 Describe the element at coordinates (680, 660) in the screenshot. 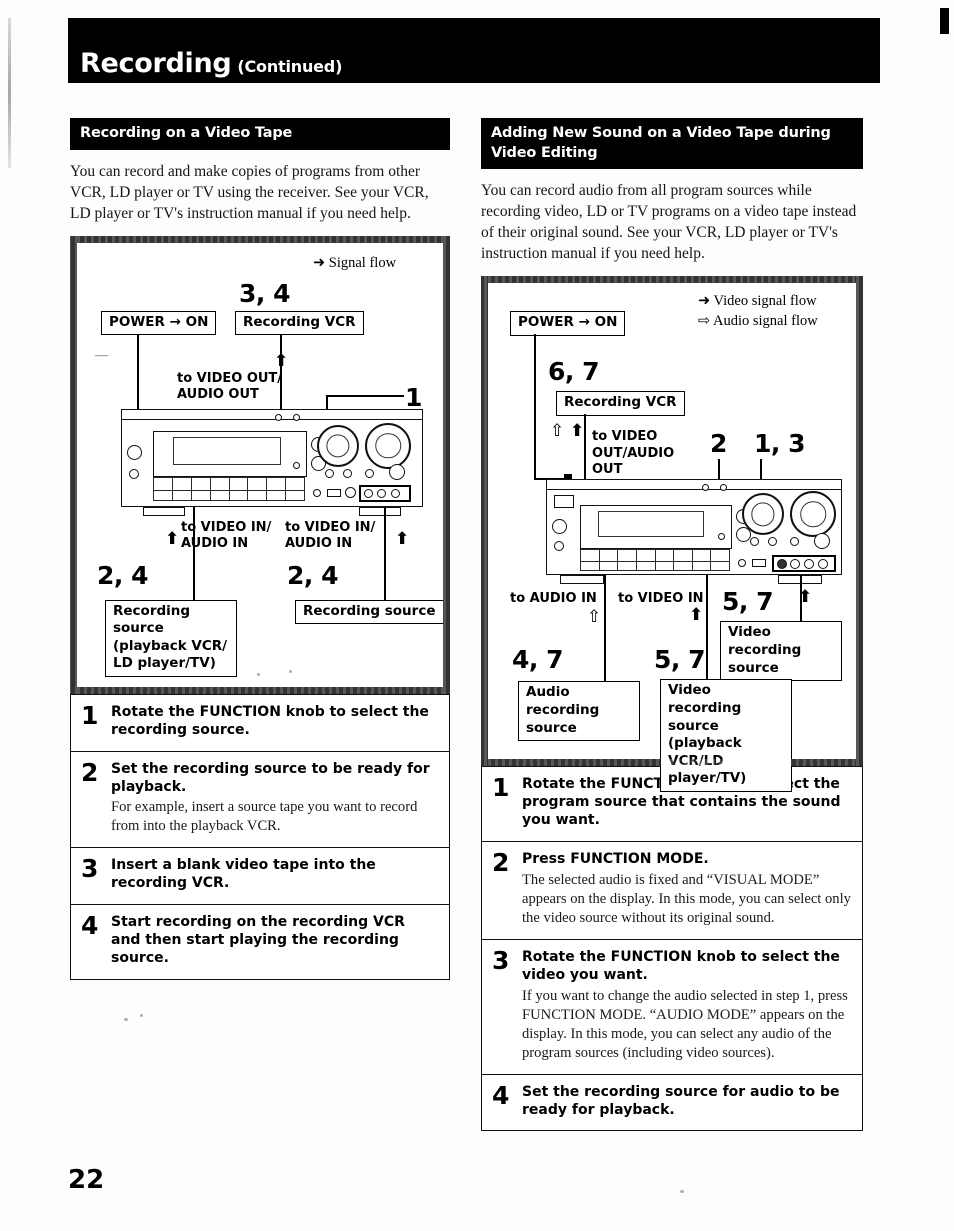

I see `video-step-numbers: 5, 7` at that location.